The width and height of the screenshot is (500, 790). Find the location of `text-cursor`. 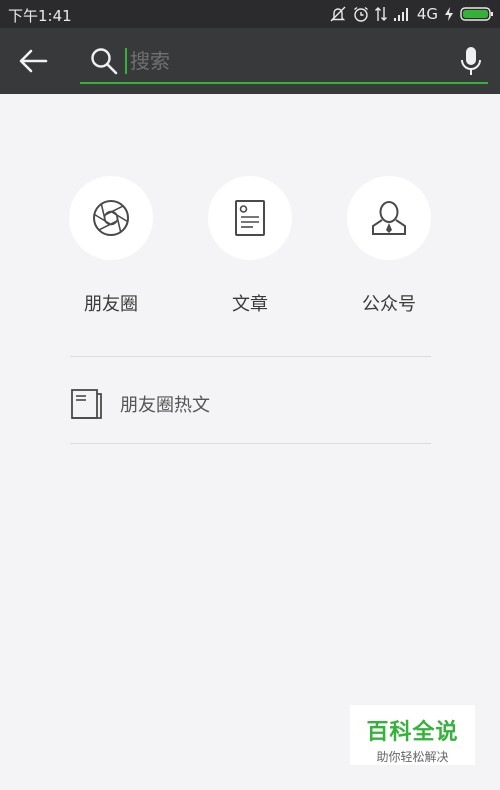

text-cursor is located at coordinates (126, 61).